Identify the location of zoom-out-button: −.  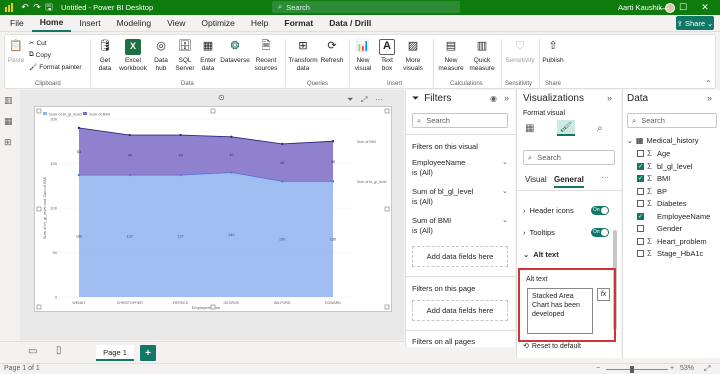
(598, 368).